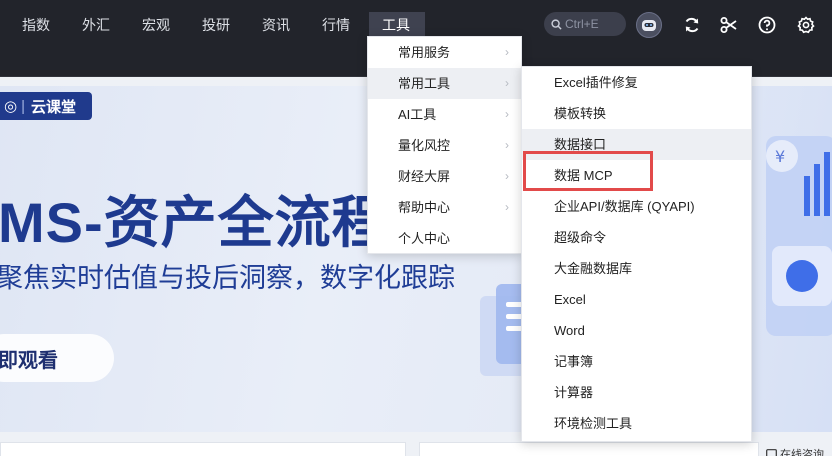  I want to click on menu-item-common-tools: 常用工具 ›, so click(444, 83).